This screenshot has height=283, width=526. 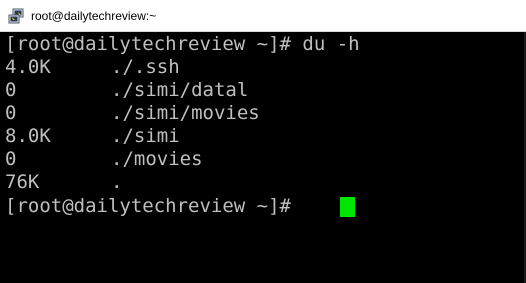 I want to click on output-path: ., so click(x=117, y=182).